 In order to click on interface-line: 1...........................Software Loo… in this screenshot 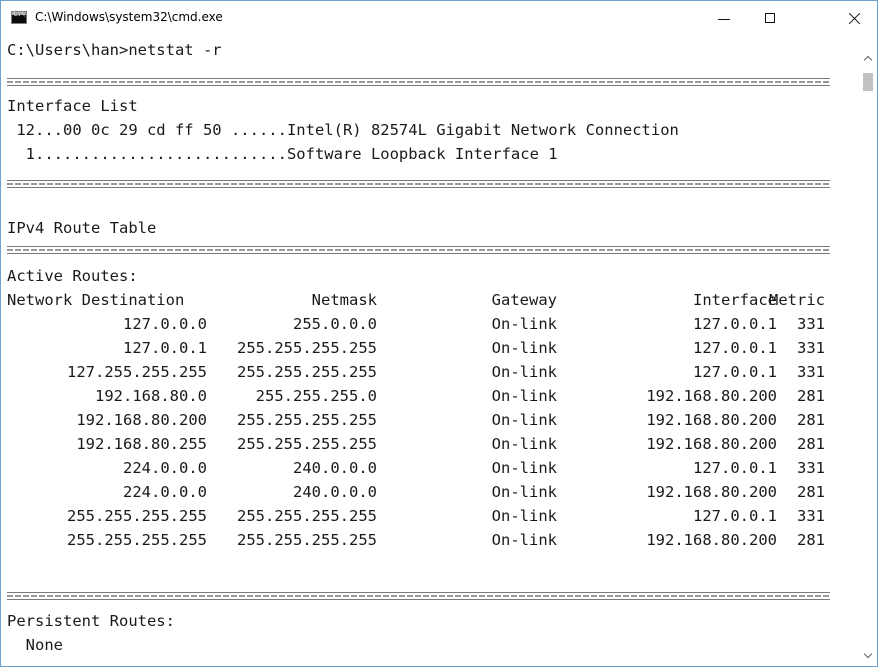, I will do `click(282, 154)`.